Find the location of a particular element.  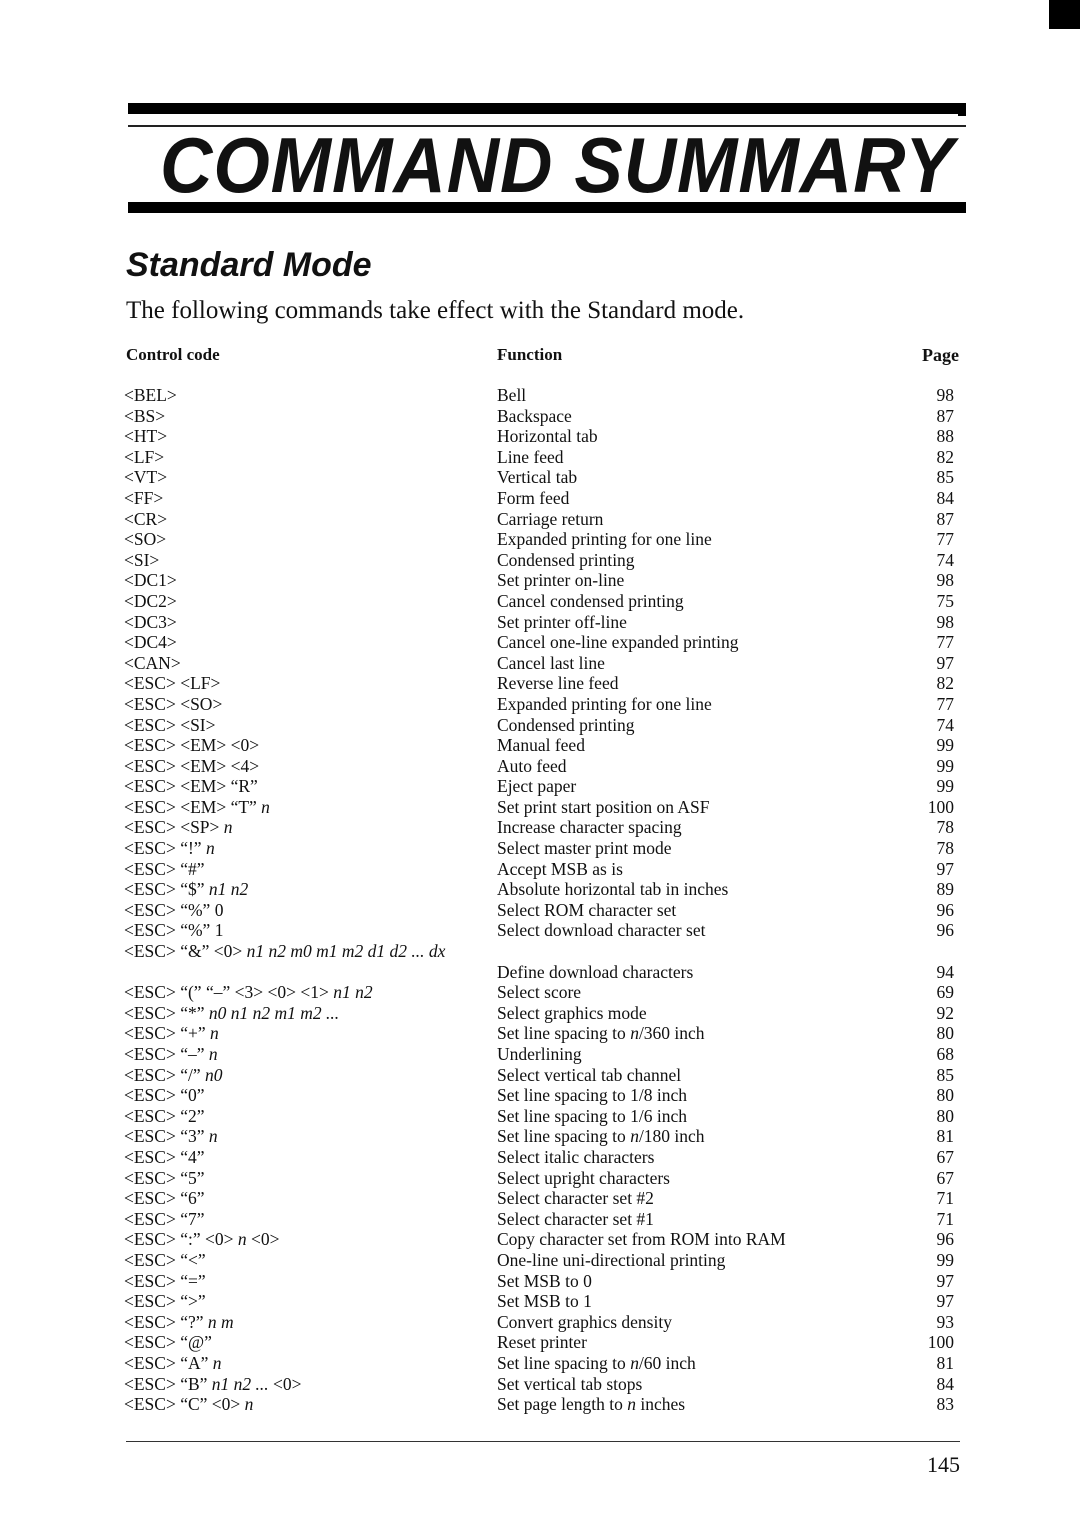

function-description: Reset printer is located at coordinates (542, 1342).